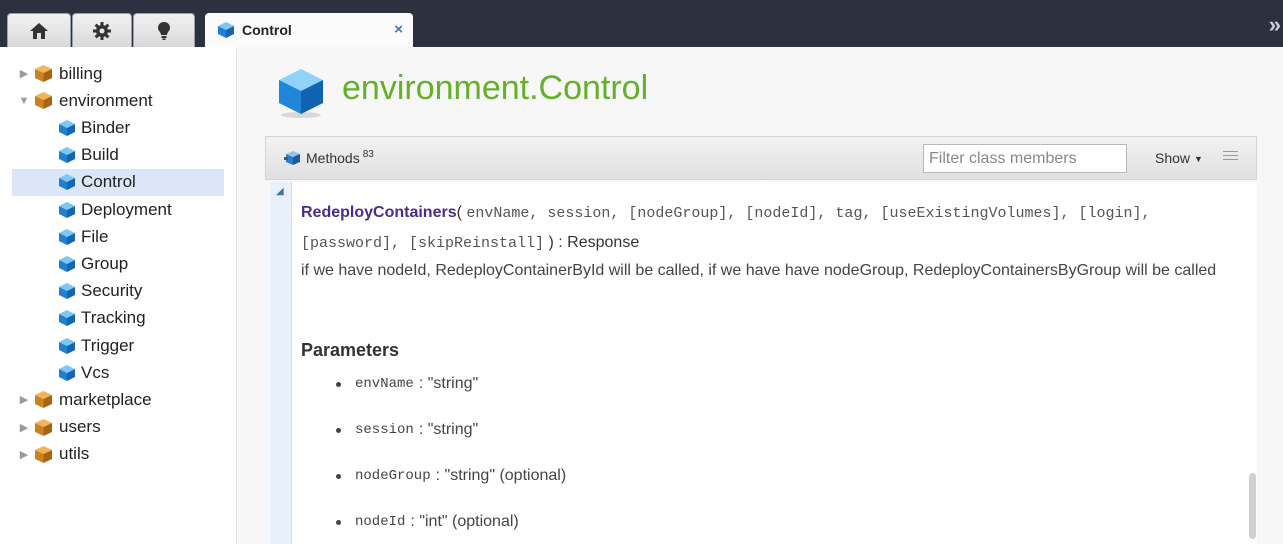  I want to click on tree-item-file: File, so click(118, 236).